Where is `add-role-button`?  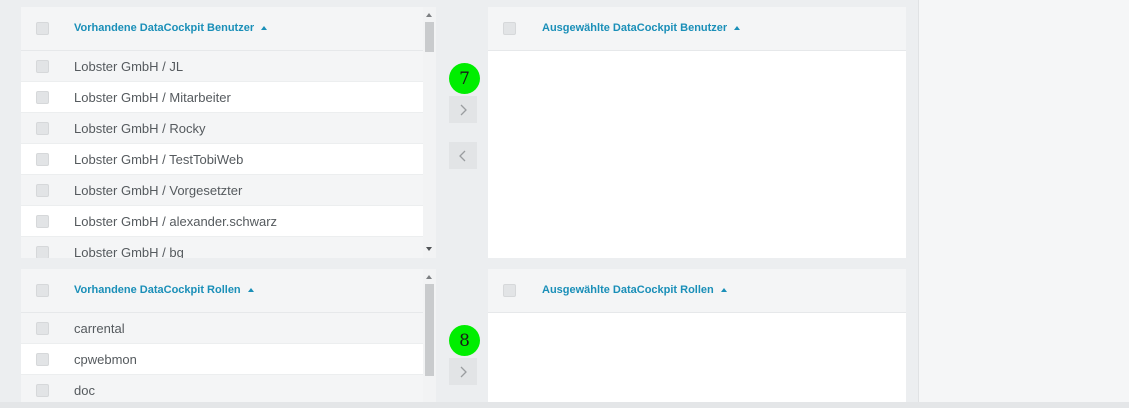
add-role-button is located at coordinates (463, 371).